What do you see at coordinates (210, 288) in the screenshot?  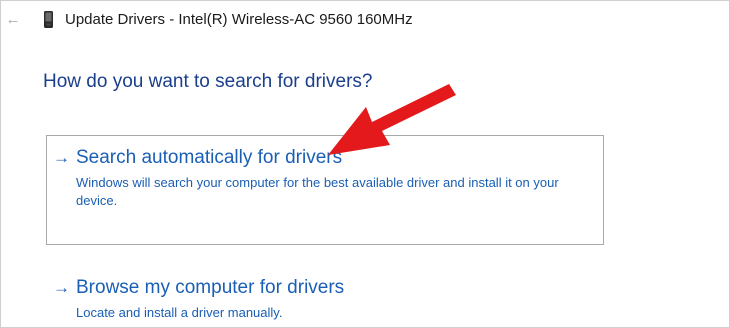 I see `option-title: Browse my computer for drivers` at bounding box center [210, 288].